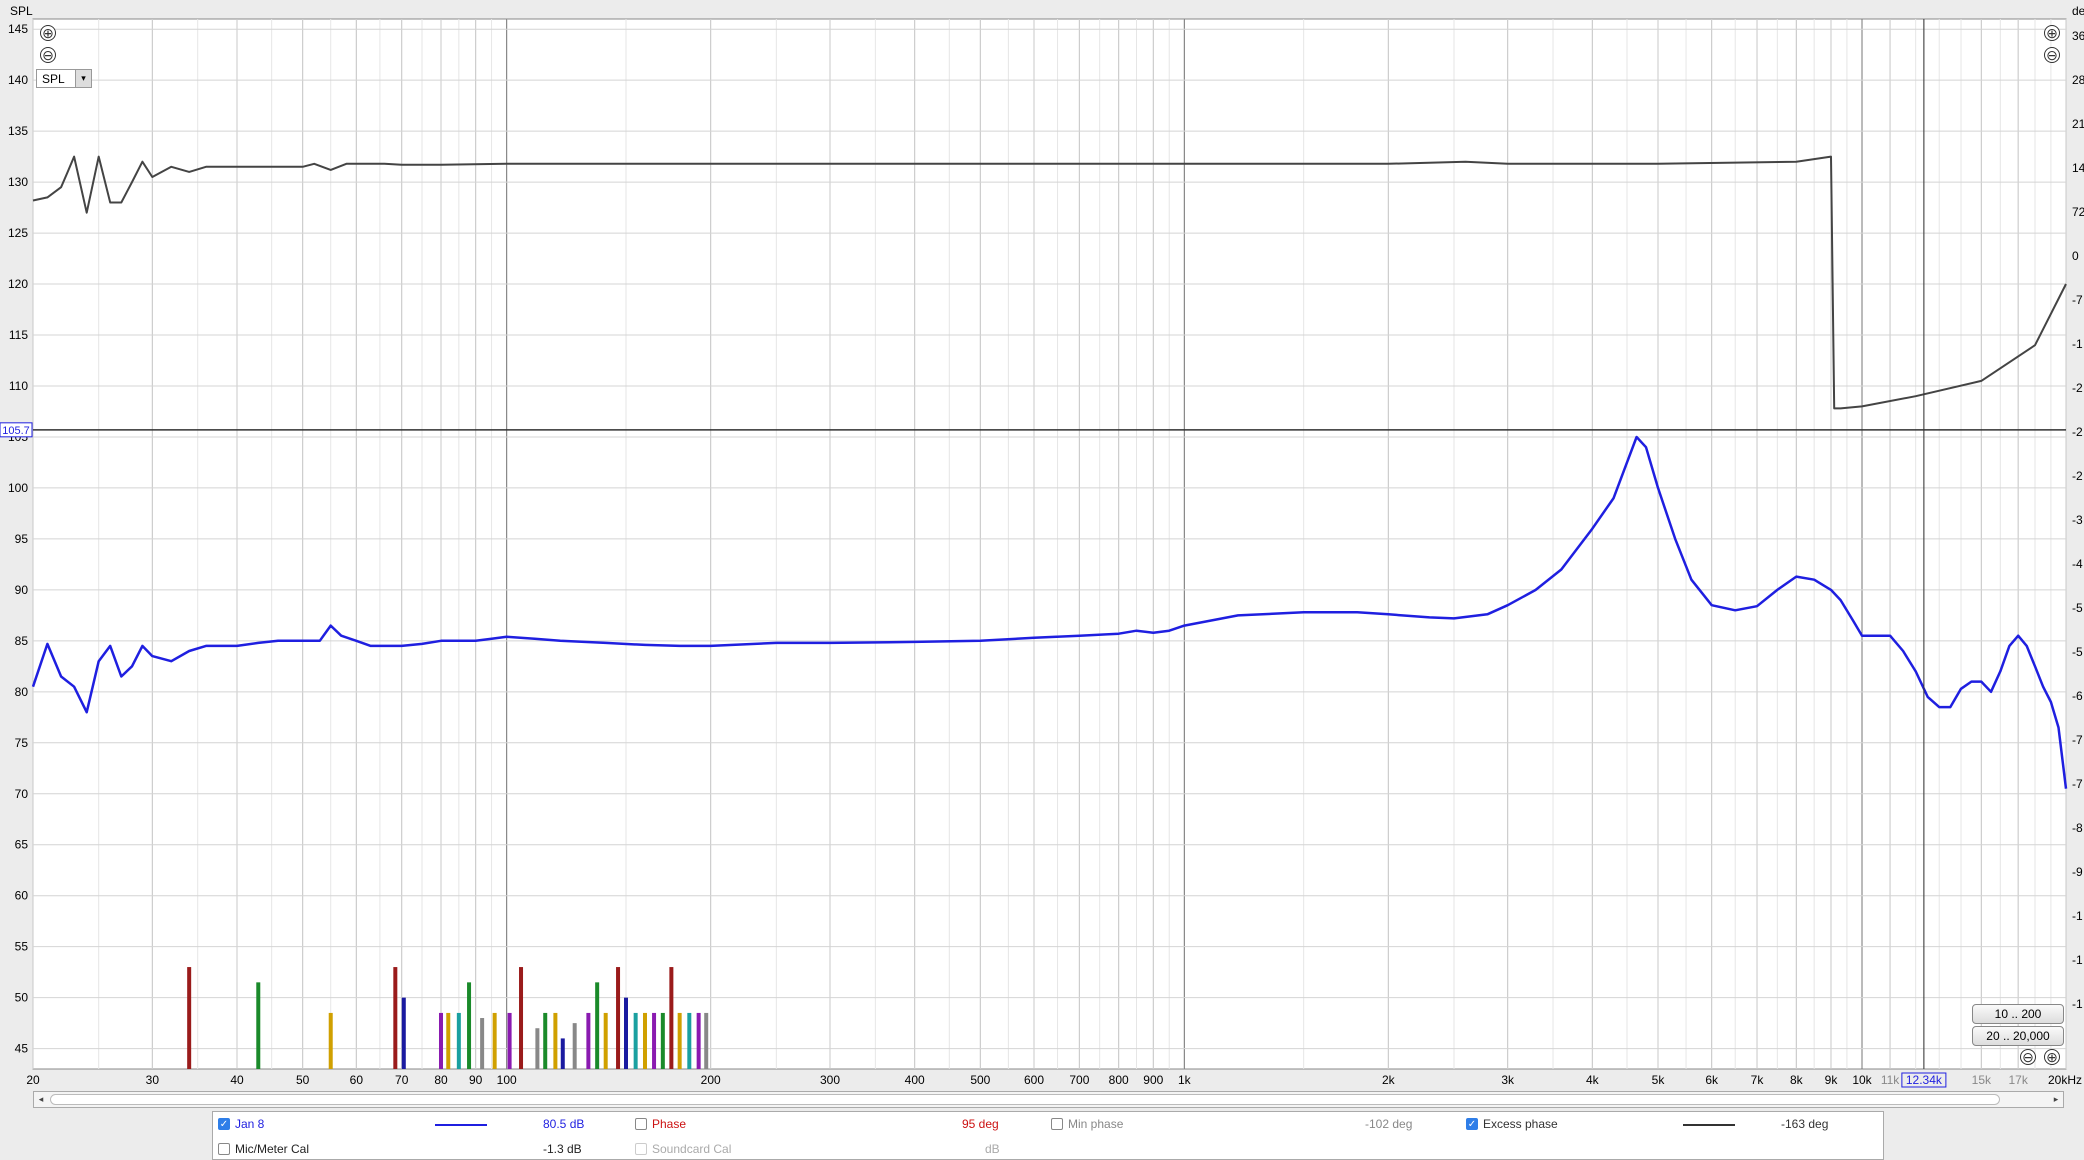  I want to click on chevron-down-icon: ▾, so click(83, 78).